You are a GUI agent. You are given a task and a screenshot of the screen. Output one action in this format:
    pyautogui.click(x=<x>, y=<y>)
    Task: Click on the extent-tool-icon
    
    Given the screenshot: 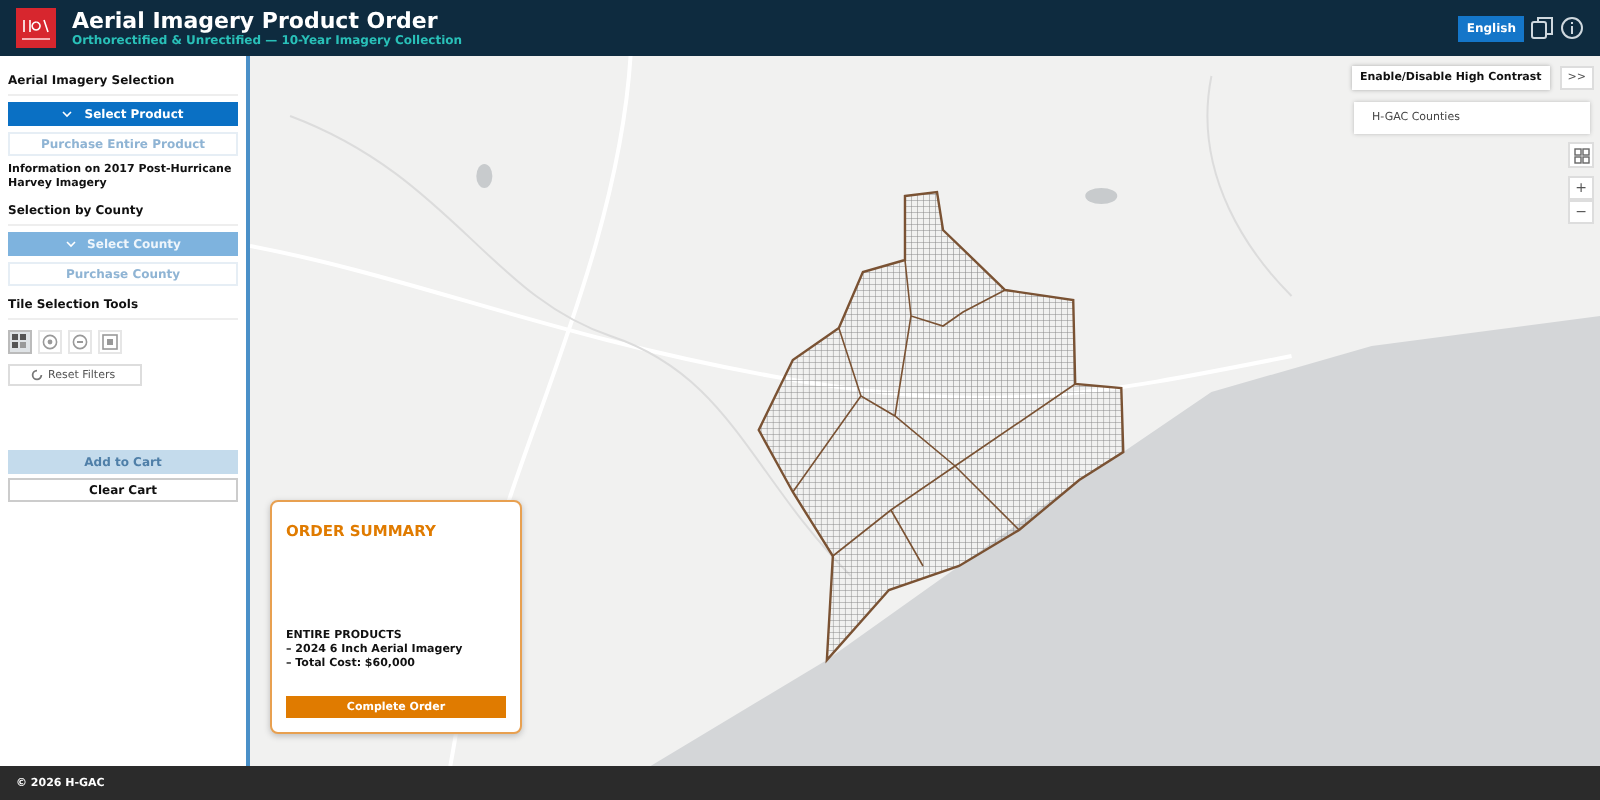 What is the action you would take?
    pyautogui.click(x=110, y=342)
    